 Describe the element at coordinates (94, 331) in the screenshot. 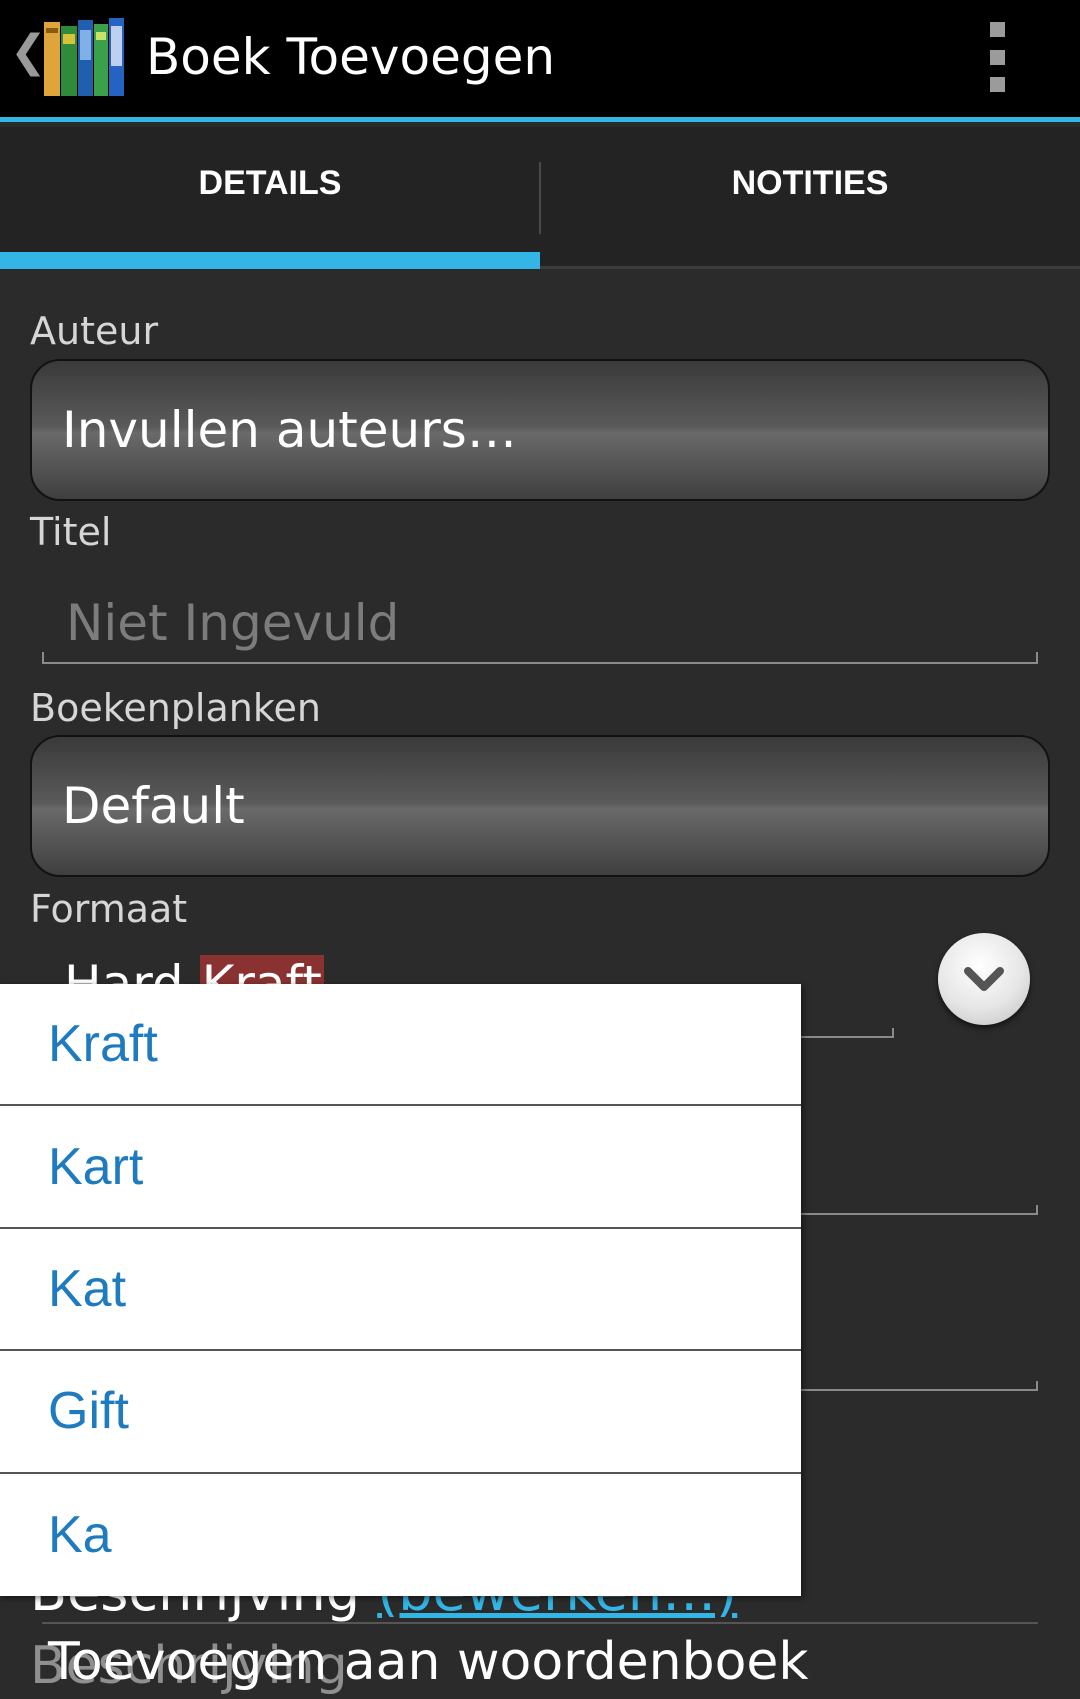

I see `author-label: Auteur` at that location.